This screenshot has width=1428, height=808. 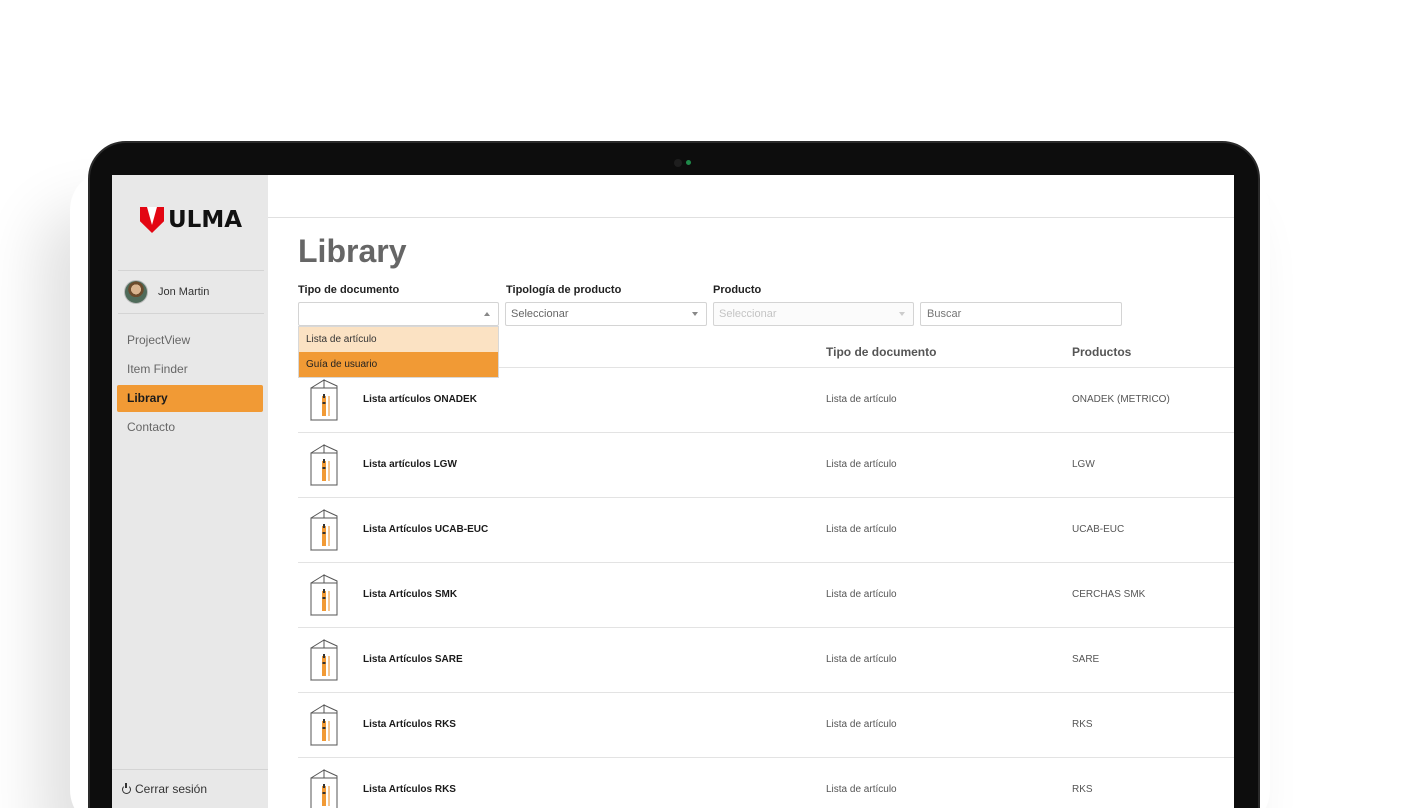 What do you see at coordinates (748, 314) in the screenshot?
I see `product-value: Seleccionar` at bounding box center [748, 314].